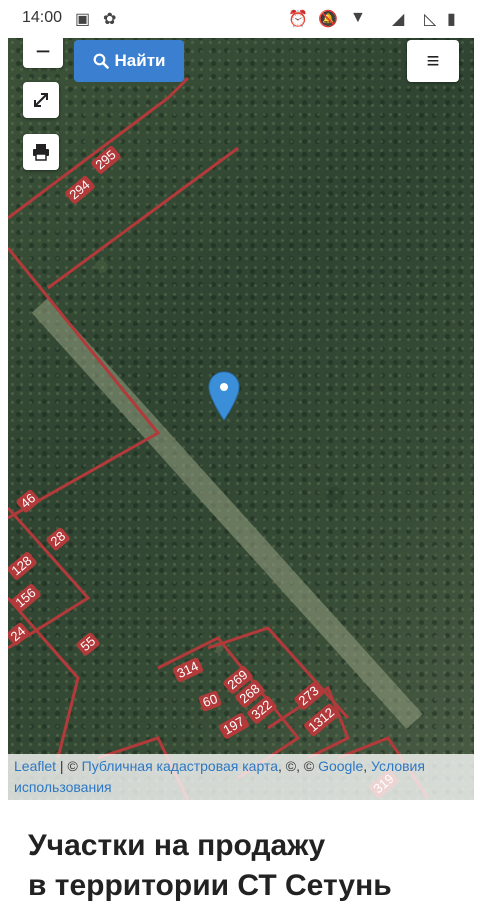 Image resolution: width=480 pixels, height=910 pixels. I want to click on wifi-icon: ▼, so click(358, 17).